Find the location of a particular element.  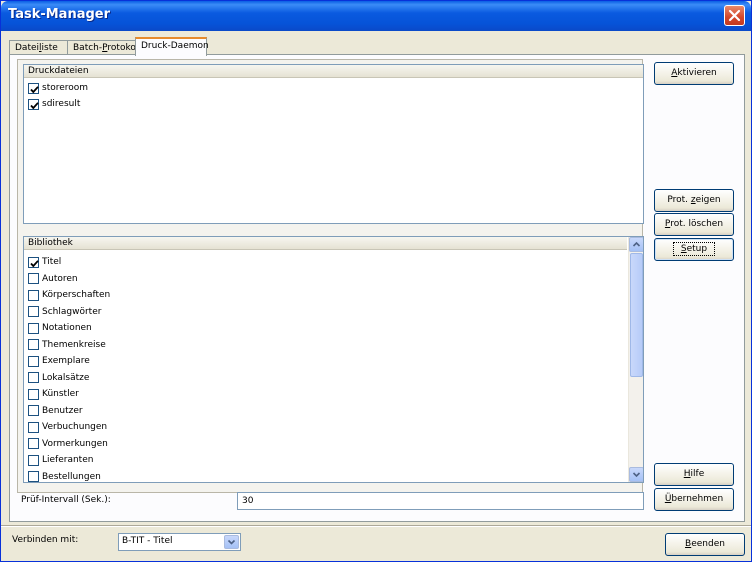

list-item: Künstler is located at coordinates (53, 394).